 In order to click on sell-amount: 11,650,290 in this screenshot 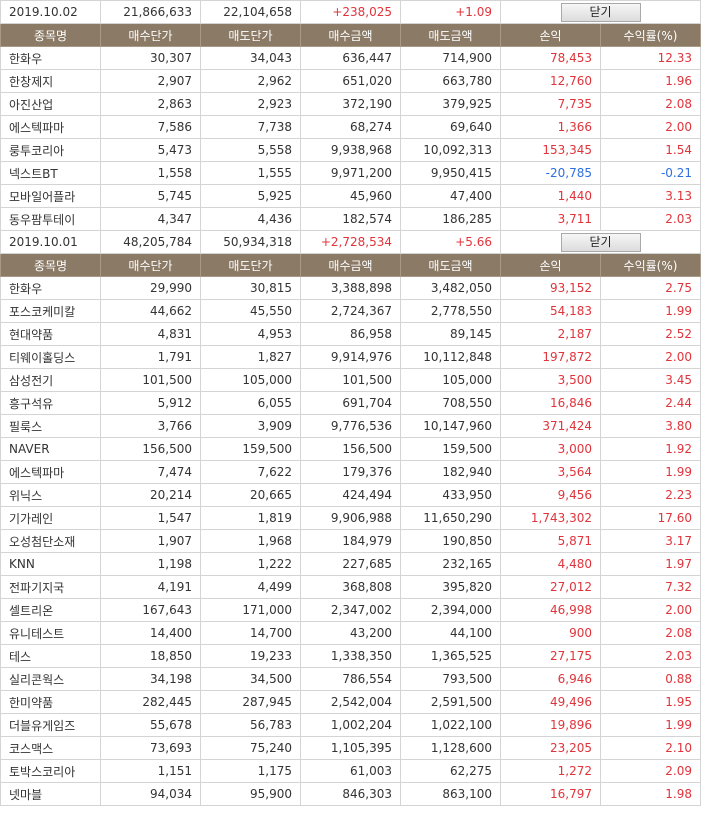, I will do `click(450, 518)`.